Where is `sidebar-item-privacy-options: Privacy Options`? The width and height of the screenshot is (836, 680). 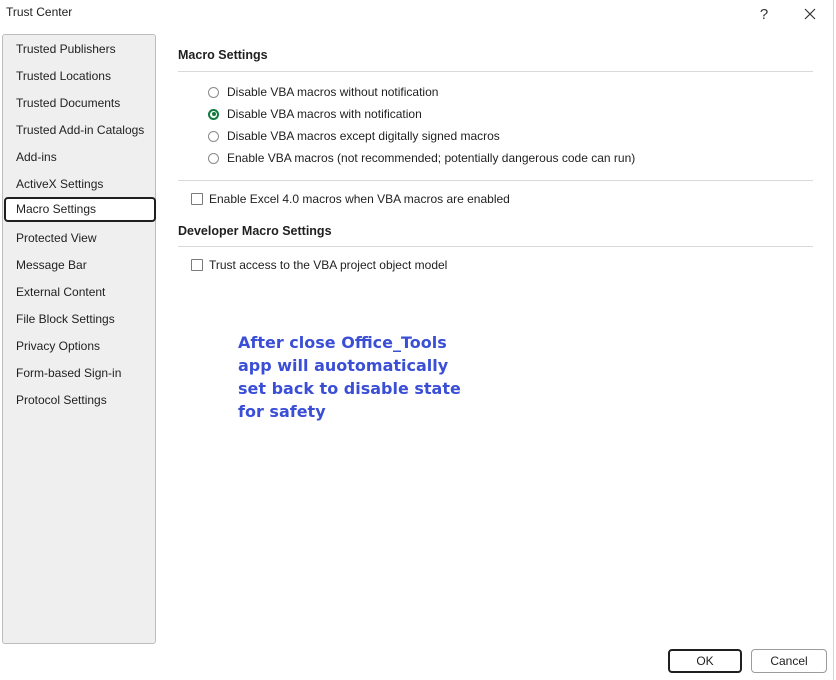
sidebar-item-privacy-options: Privacy Options is located at coordinates (80, 346).